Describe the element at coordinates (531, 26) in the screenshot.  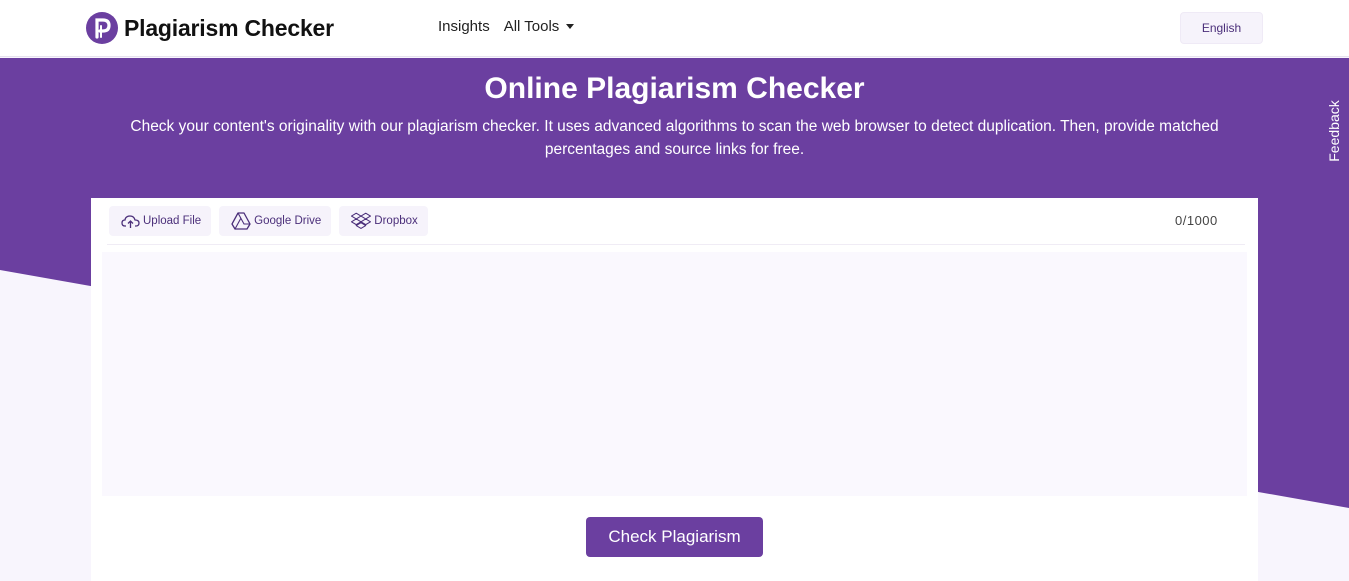
I see `nav-all-tools-label: All Tools` at that location.